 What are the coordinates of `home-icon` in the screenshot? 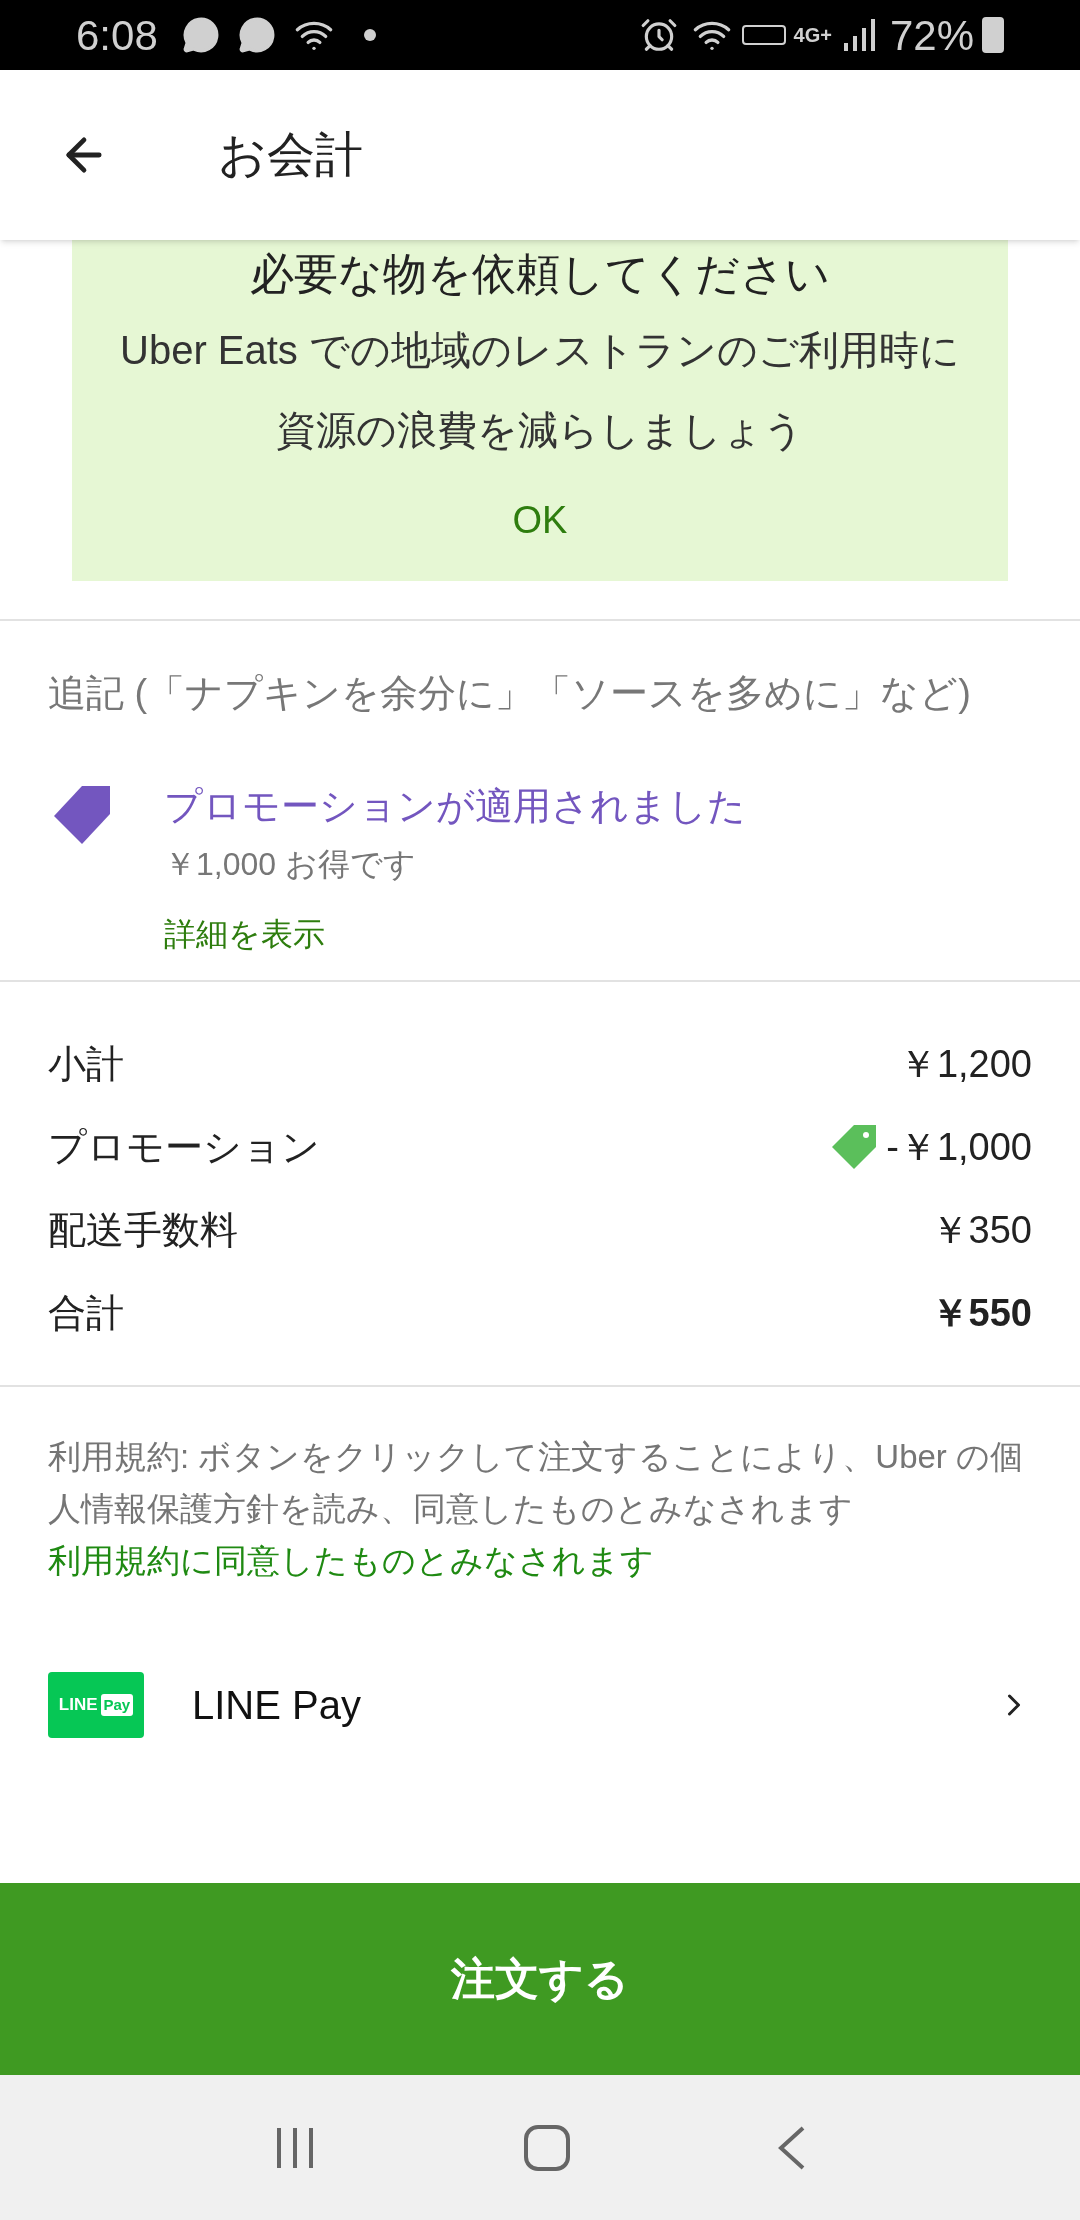 It's located at (547, 2147).